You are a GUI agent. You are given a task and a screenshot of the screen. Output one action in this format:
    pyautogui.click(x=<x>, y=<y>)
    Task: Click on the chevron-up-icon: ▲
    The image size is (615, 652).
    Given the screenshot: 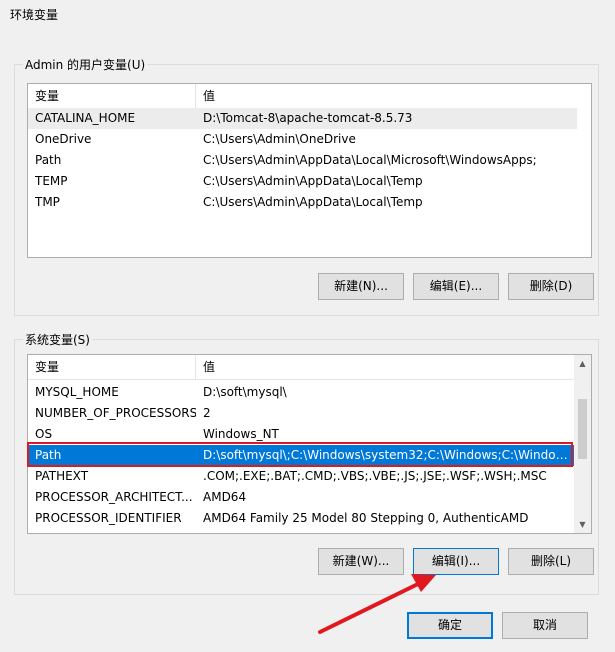 What is the action you would take?
    pyautogui.click(x=582, y=363)
    